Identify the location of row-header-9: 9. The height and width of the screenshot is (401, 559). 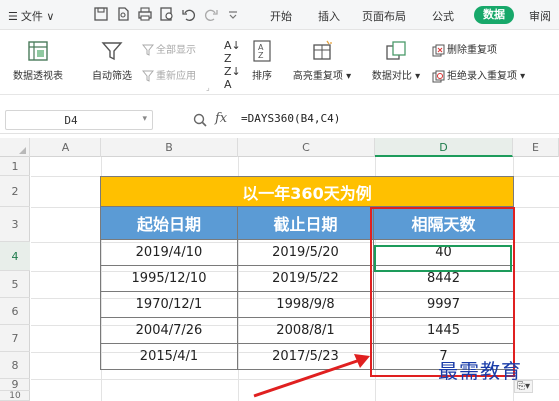
(15, 385).